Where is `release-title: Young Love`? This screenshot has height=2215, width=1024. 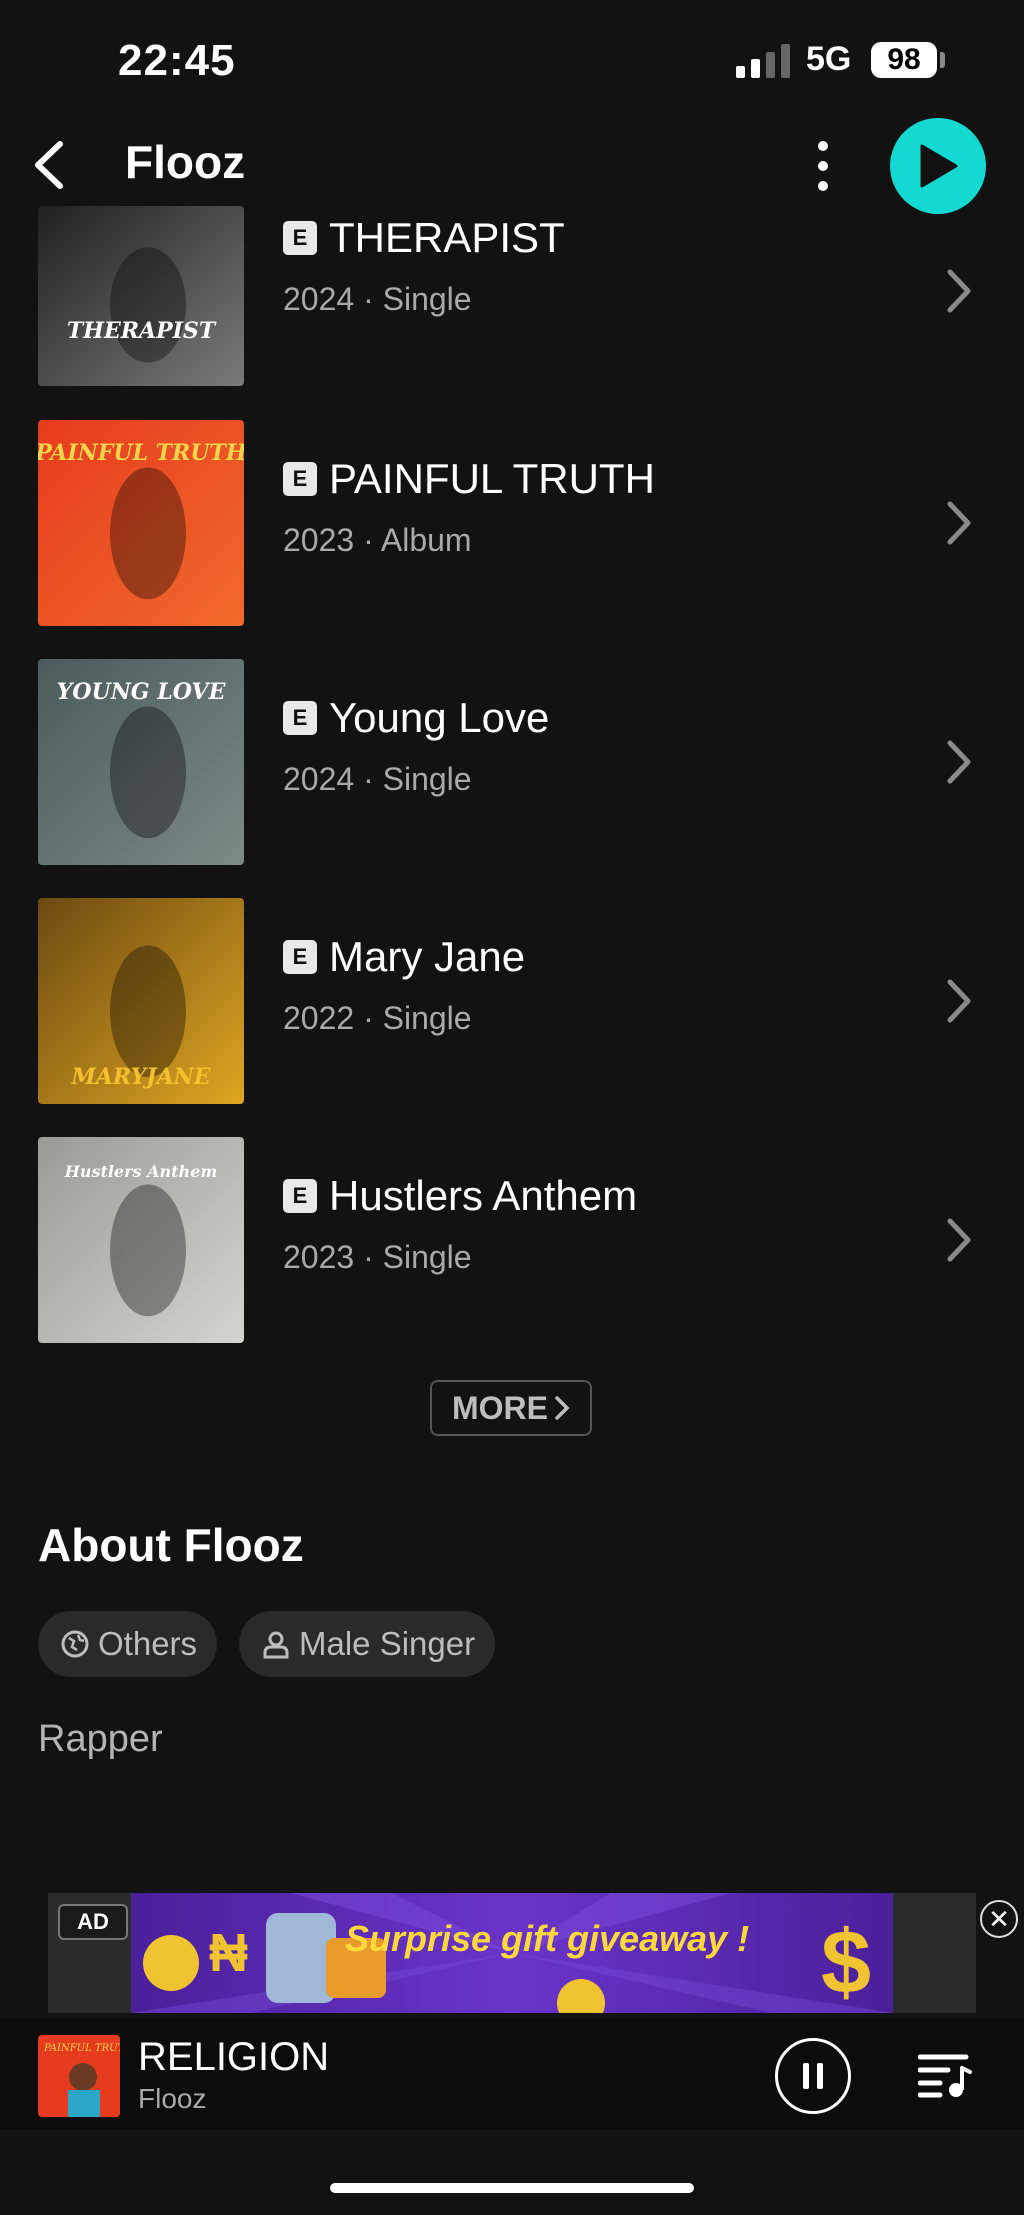 release-title: Young Love is located at coordinates (439, 717).